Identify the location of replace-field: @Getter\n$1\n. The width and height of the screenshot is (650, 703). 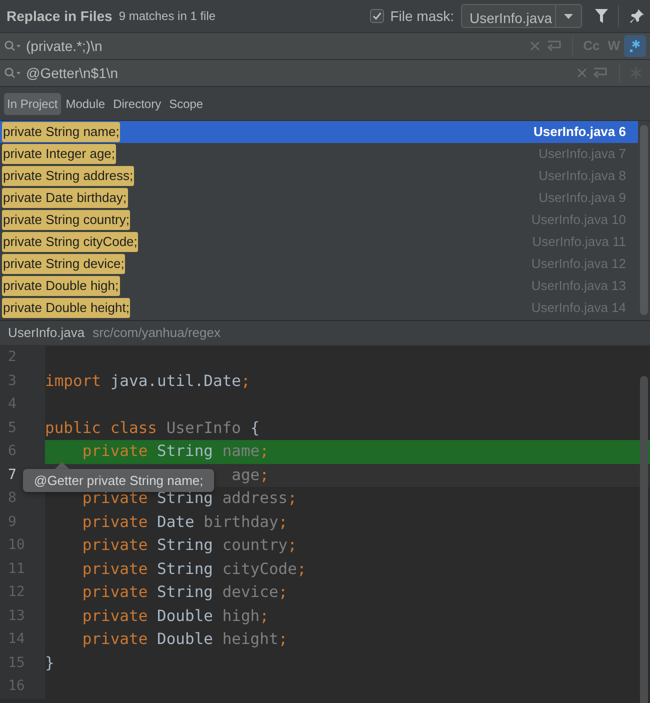
(325, 73).